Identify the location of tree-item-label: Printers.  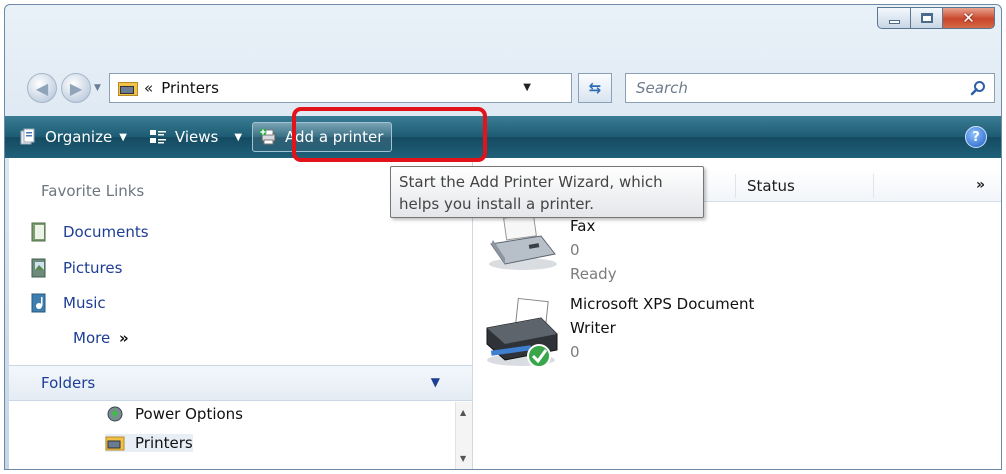
(164, 443).